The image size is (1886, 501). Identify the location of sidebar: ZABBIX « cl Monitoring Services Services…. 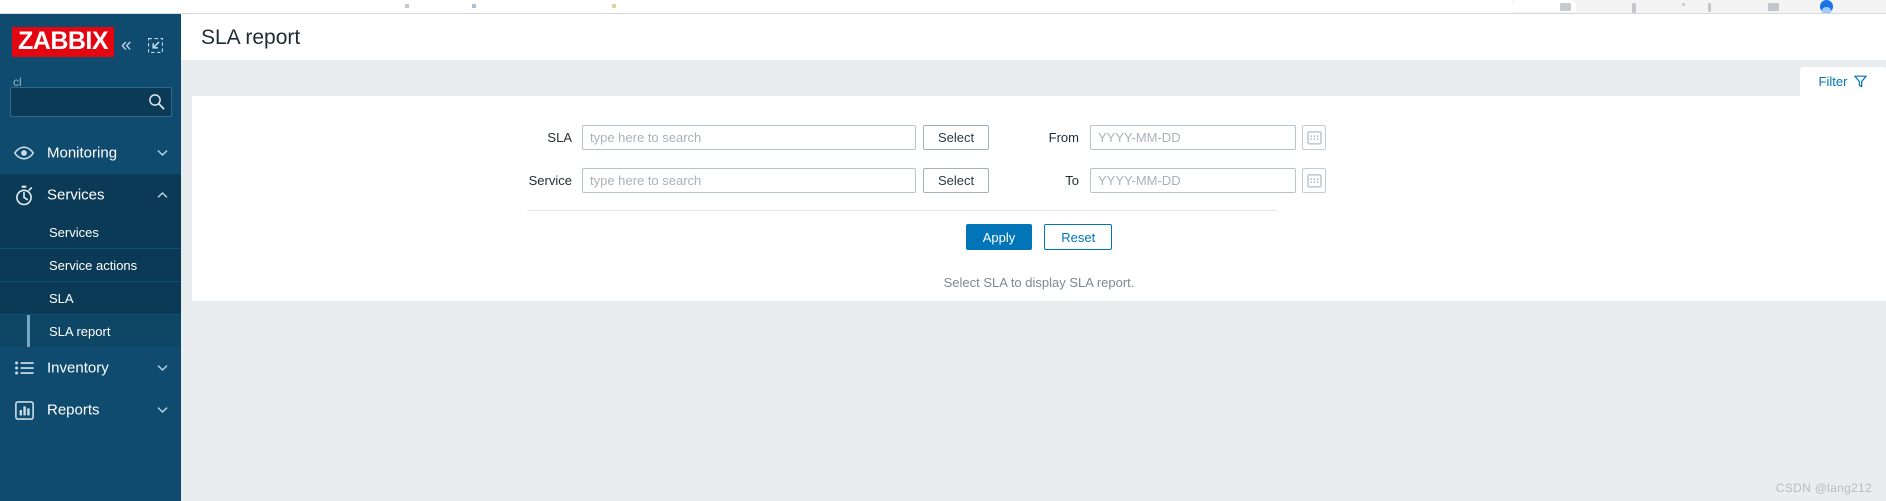
(90, 257).